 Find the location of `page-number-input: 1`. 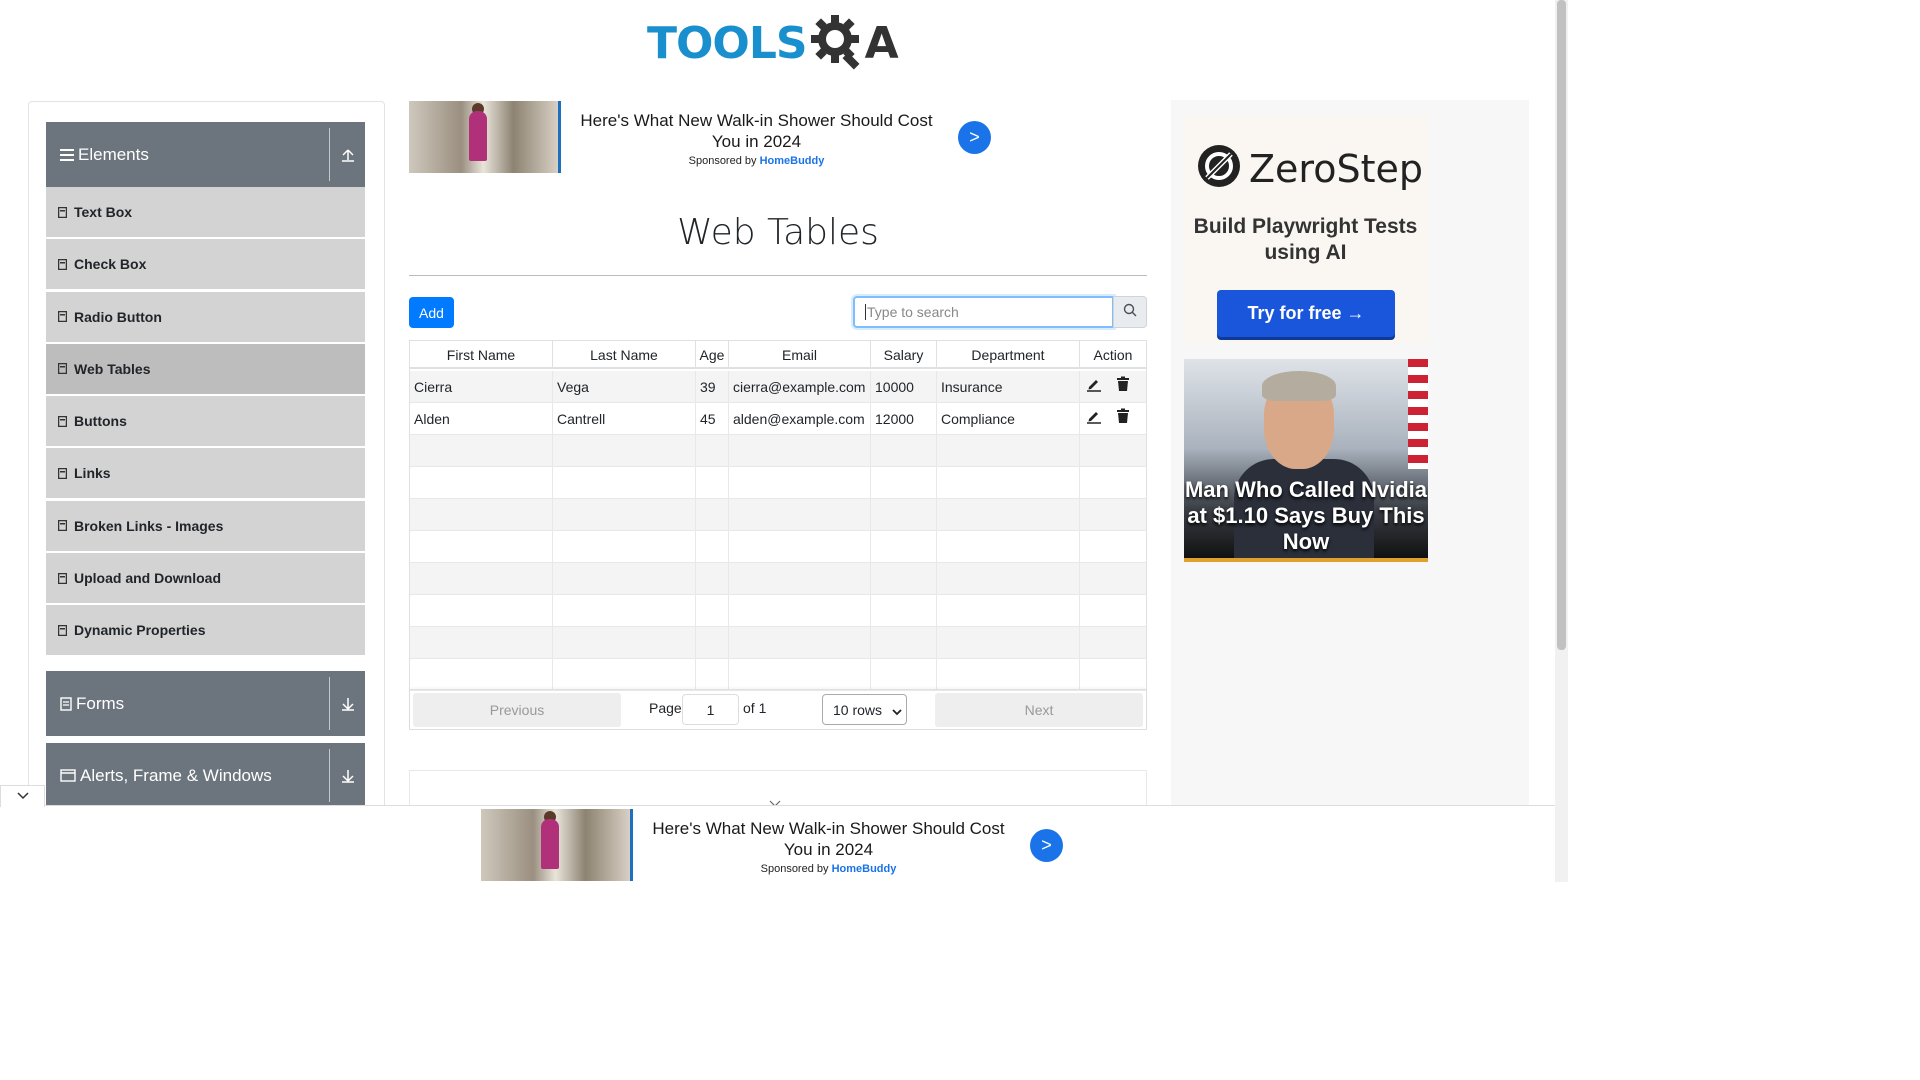

page-number-input: 1 is located at coordinates (710, 709).